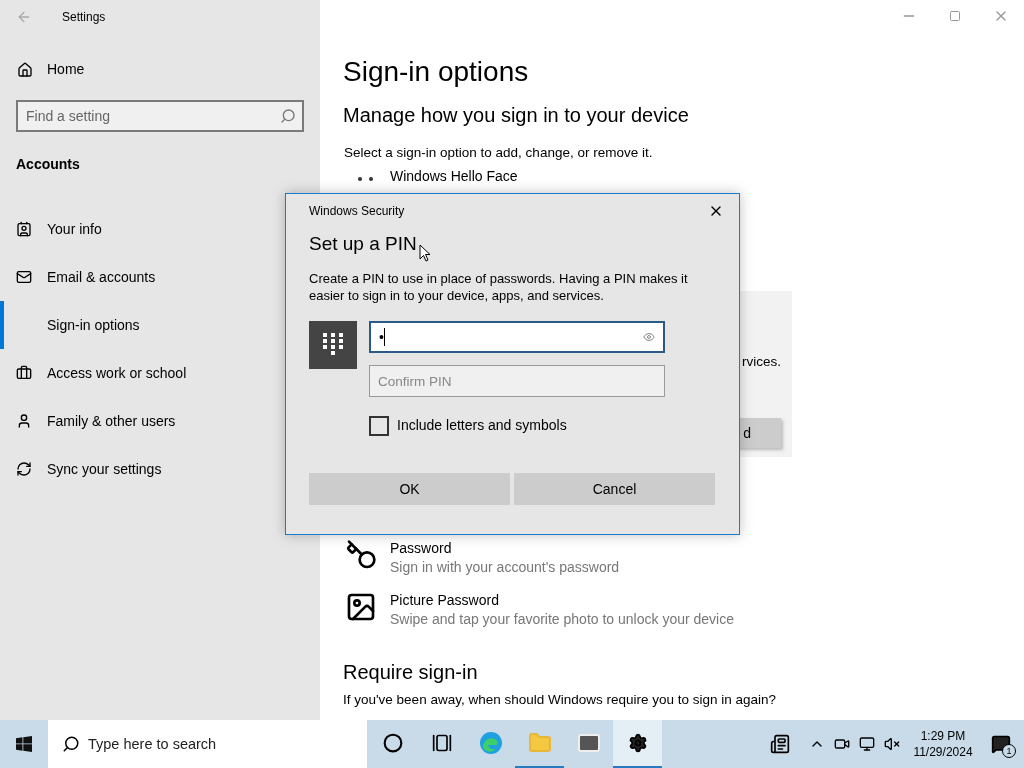  Describe the element at coordinates (842, 744) in the screenshot. I see `video-icon` at that location.